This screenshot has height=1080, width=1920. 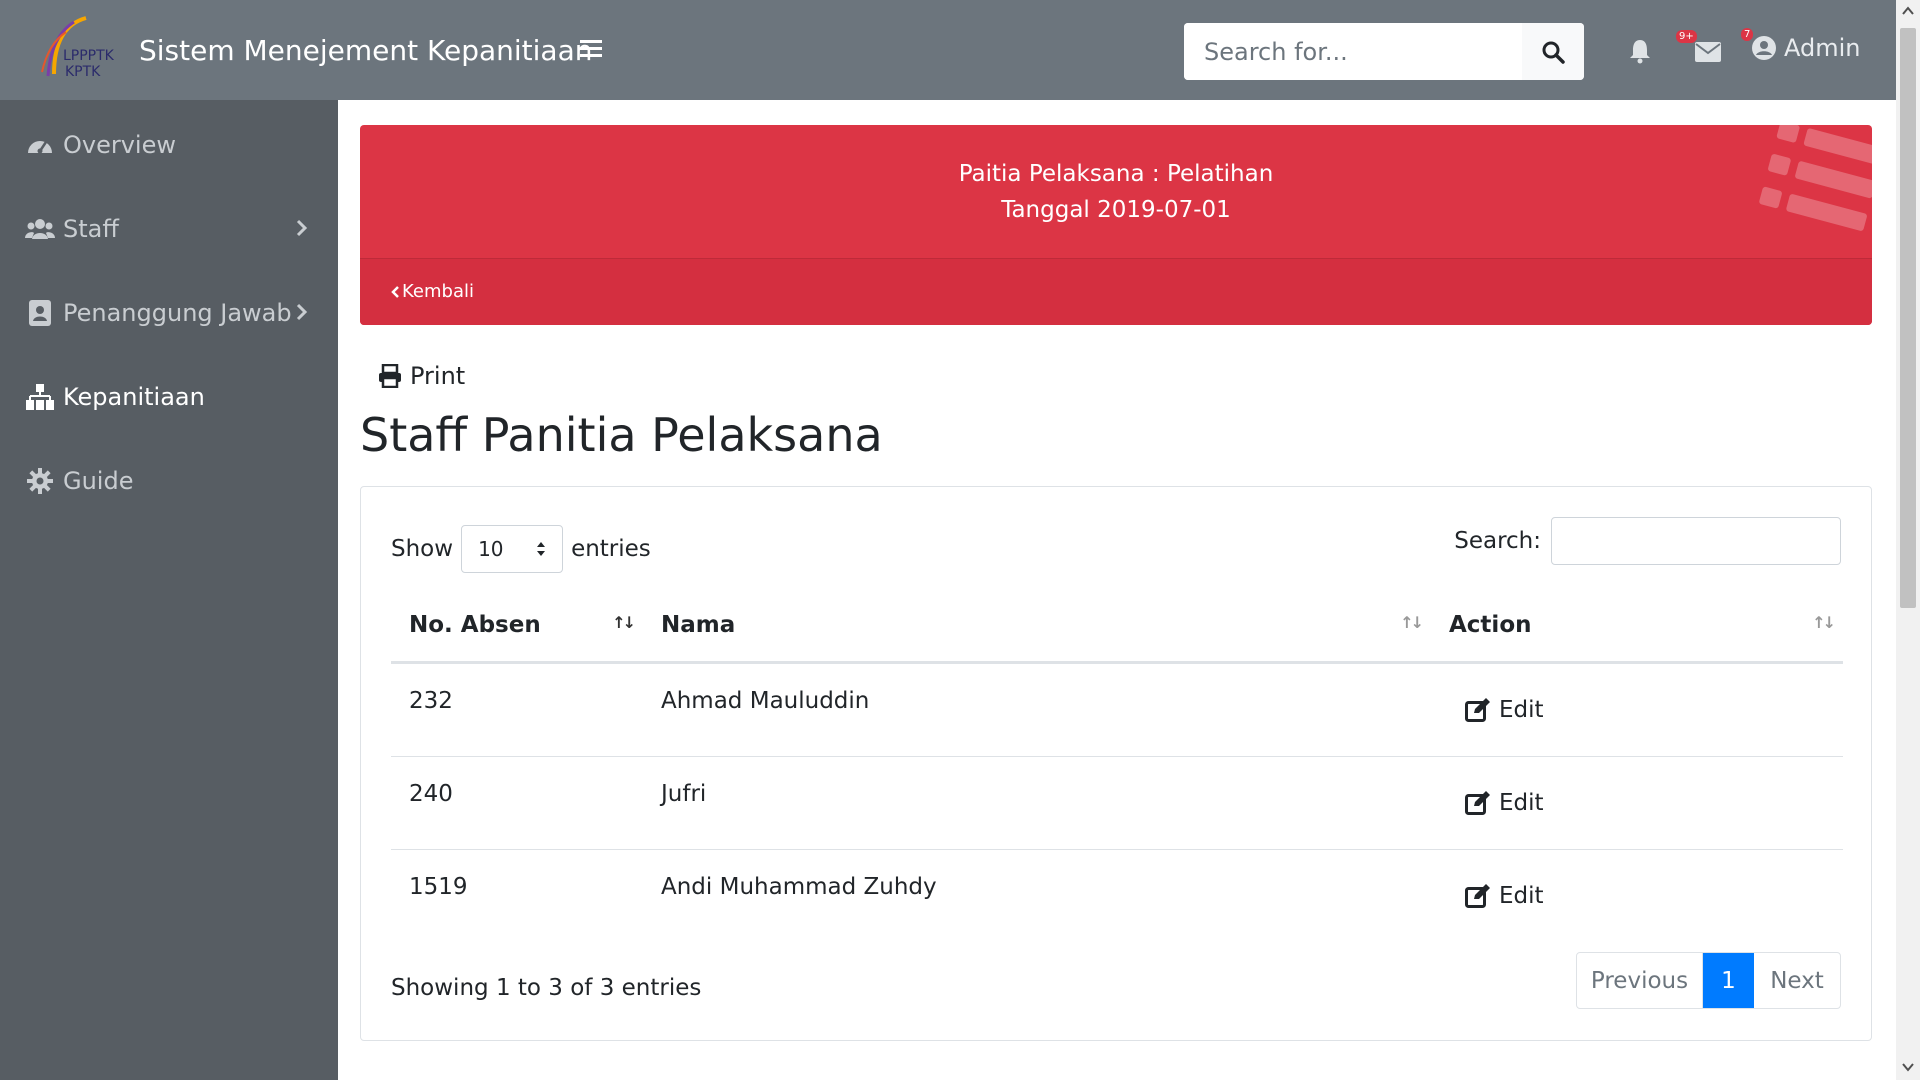 I want to click on user-menu: Admin, so click(x=1806, y=48).